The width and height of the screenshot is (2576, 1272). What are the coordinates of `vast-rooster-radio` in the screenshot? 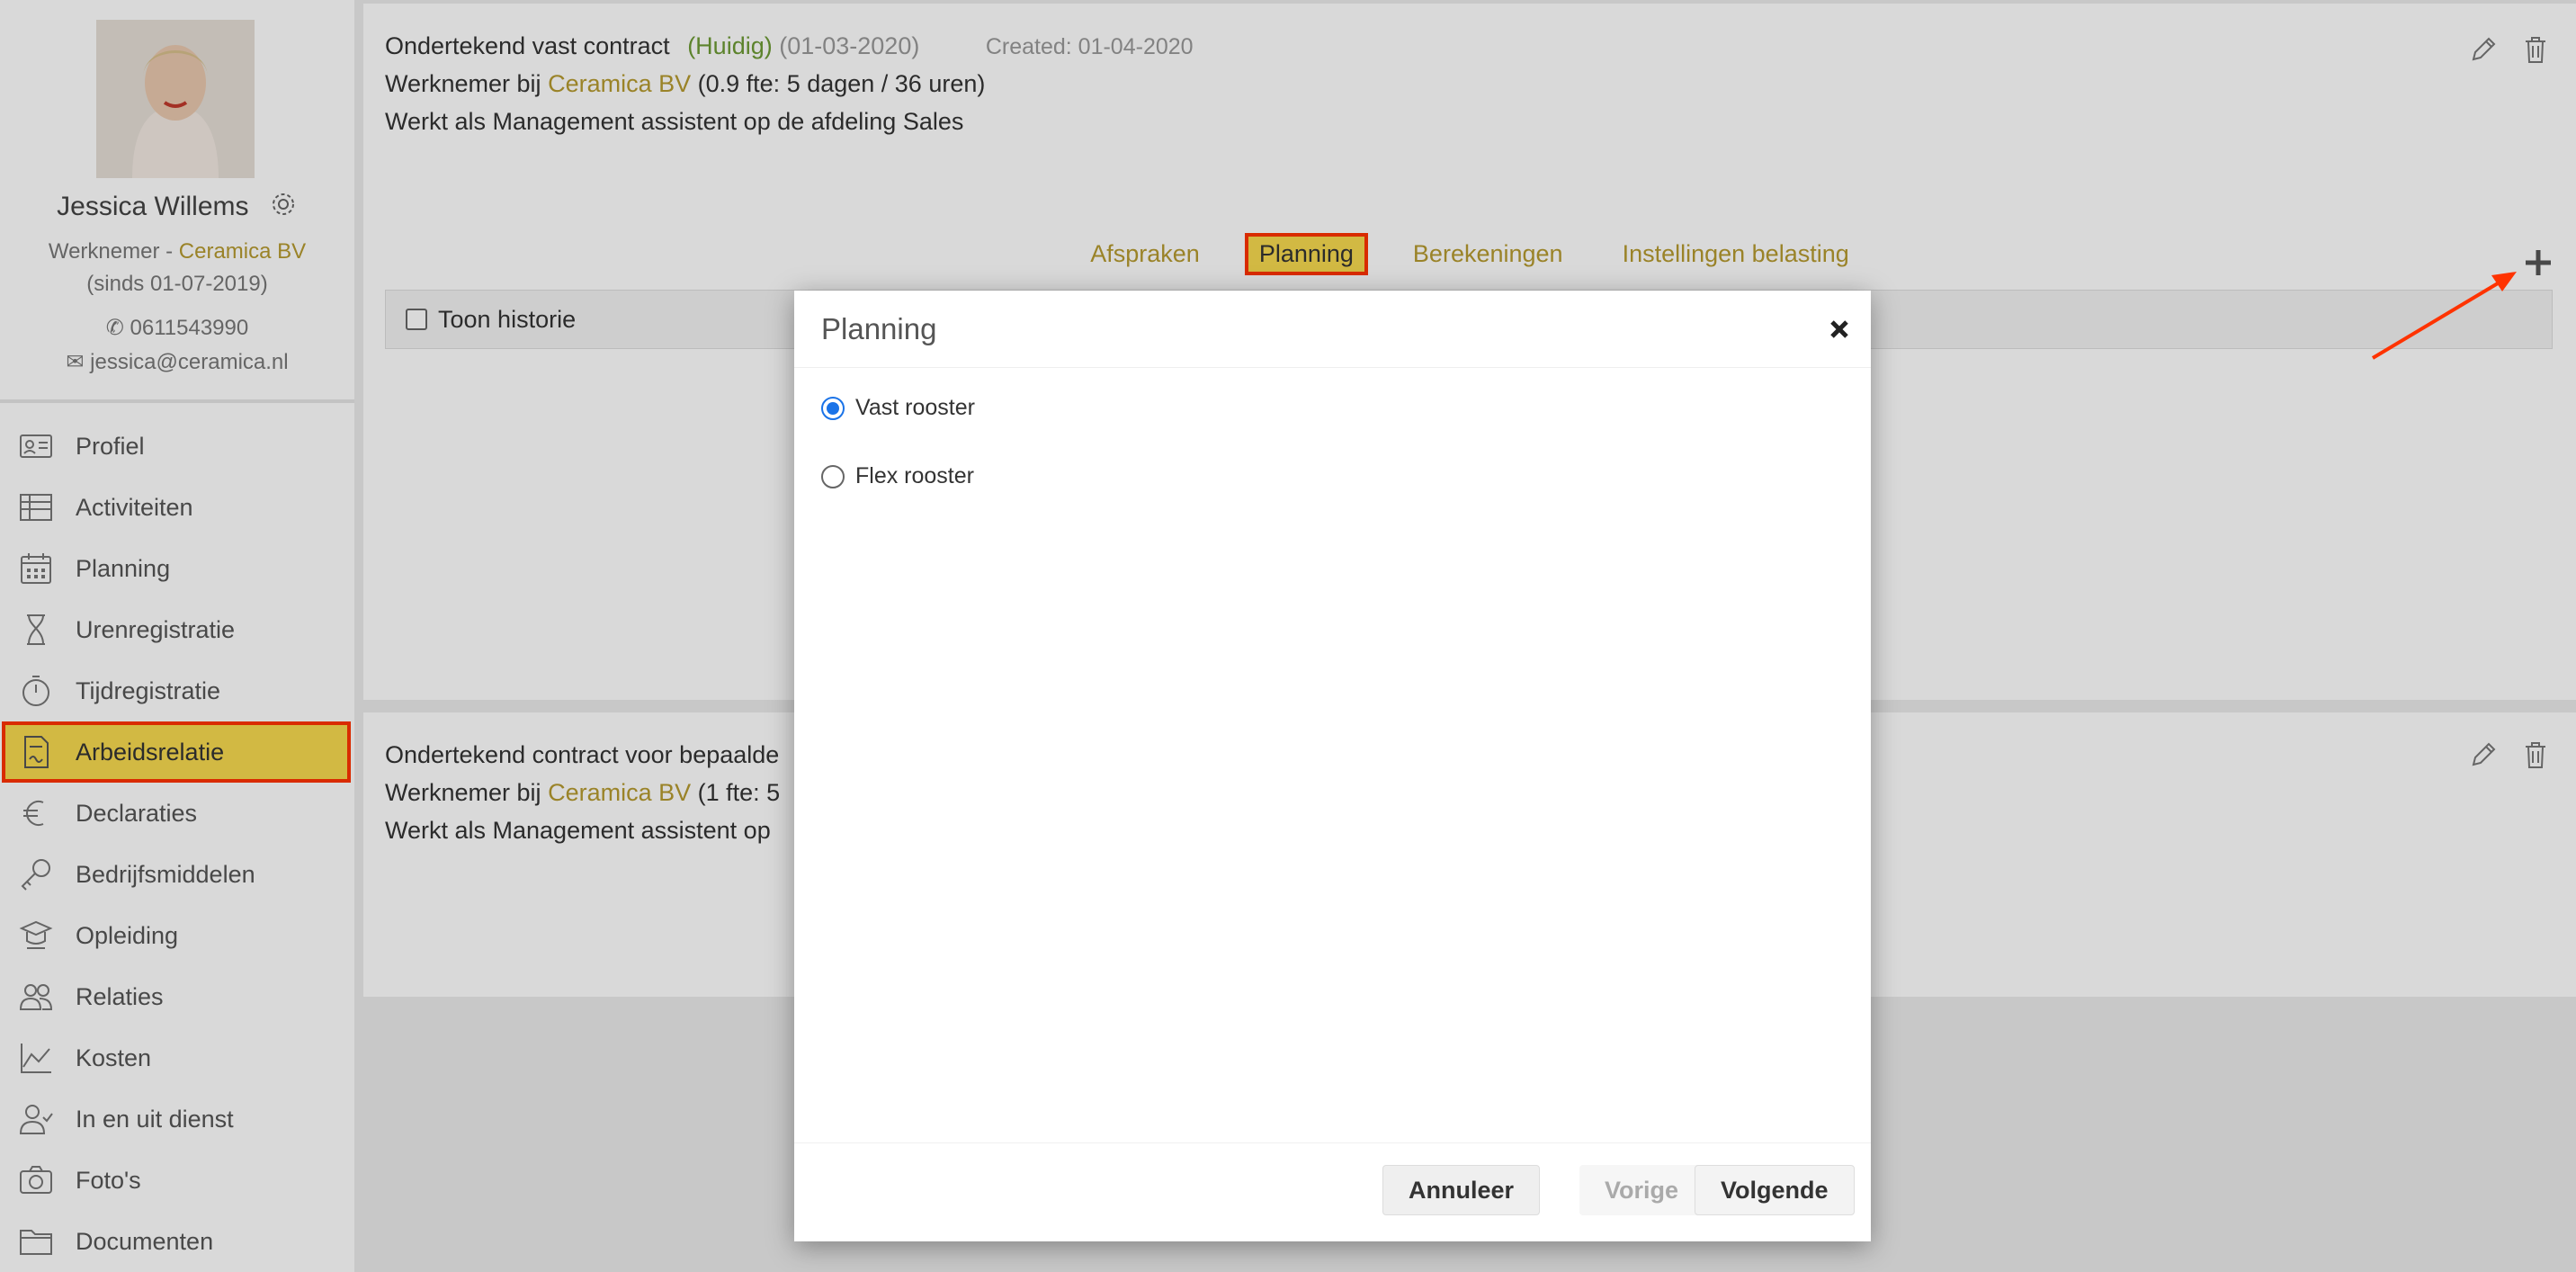 It's located at (833, 408).